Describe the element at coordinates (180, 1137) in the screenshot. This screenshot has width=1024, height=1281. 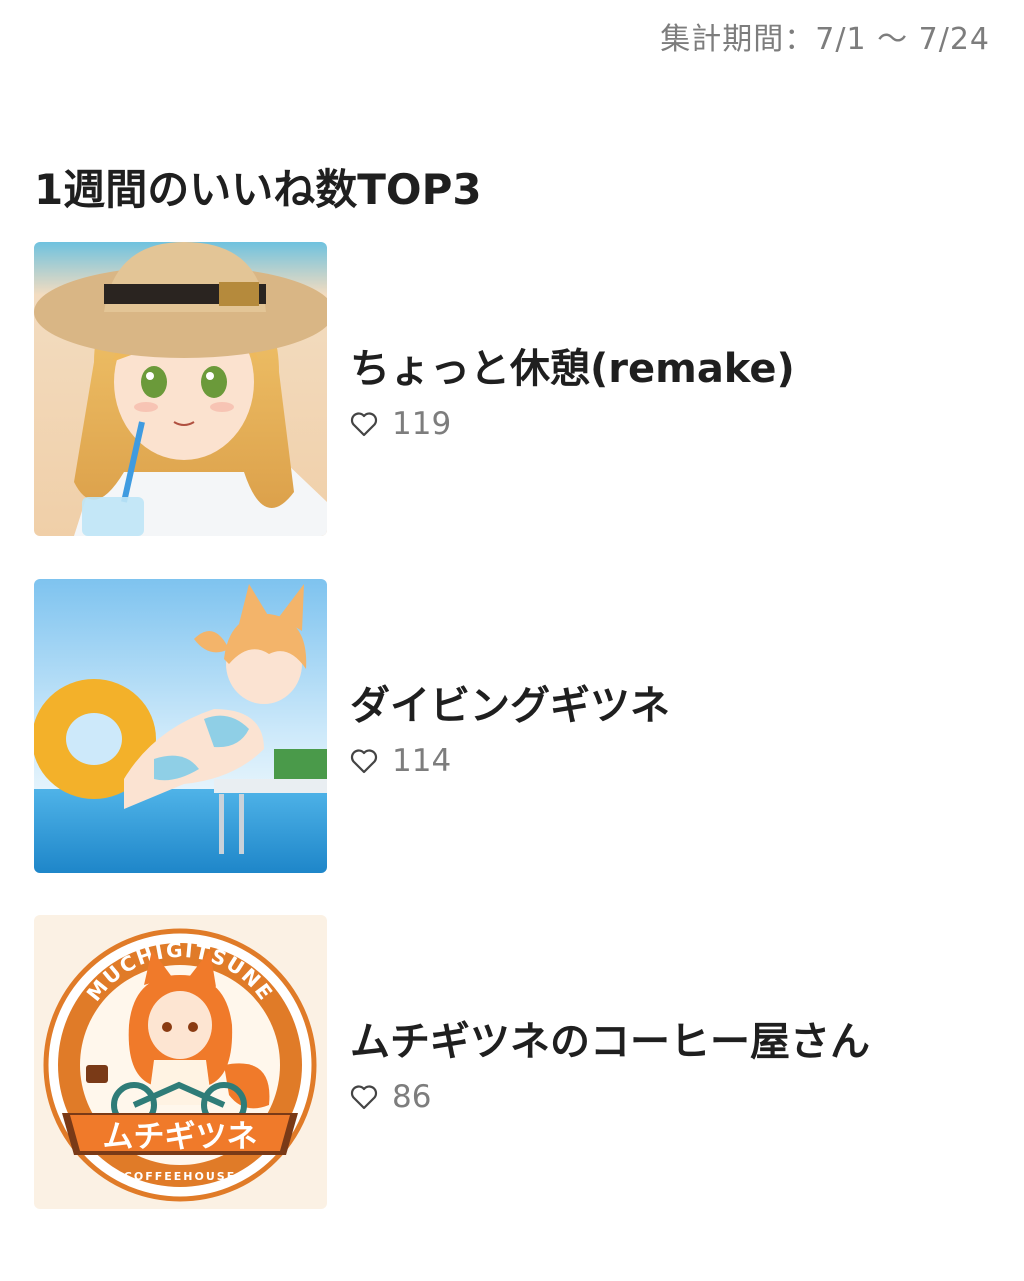
I see `logo-banner-text: ムチギツネ` at that location.